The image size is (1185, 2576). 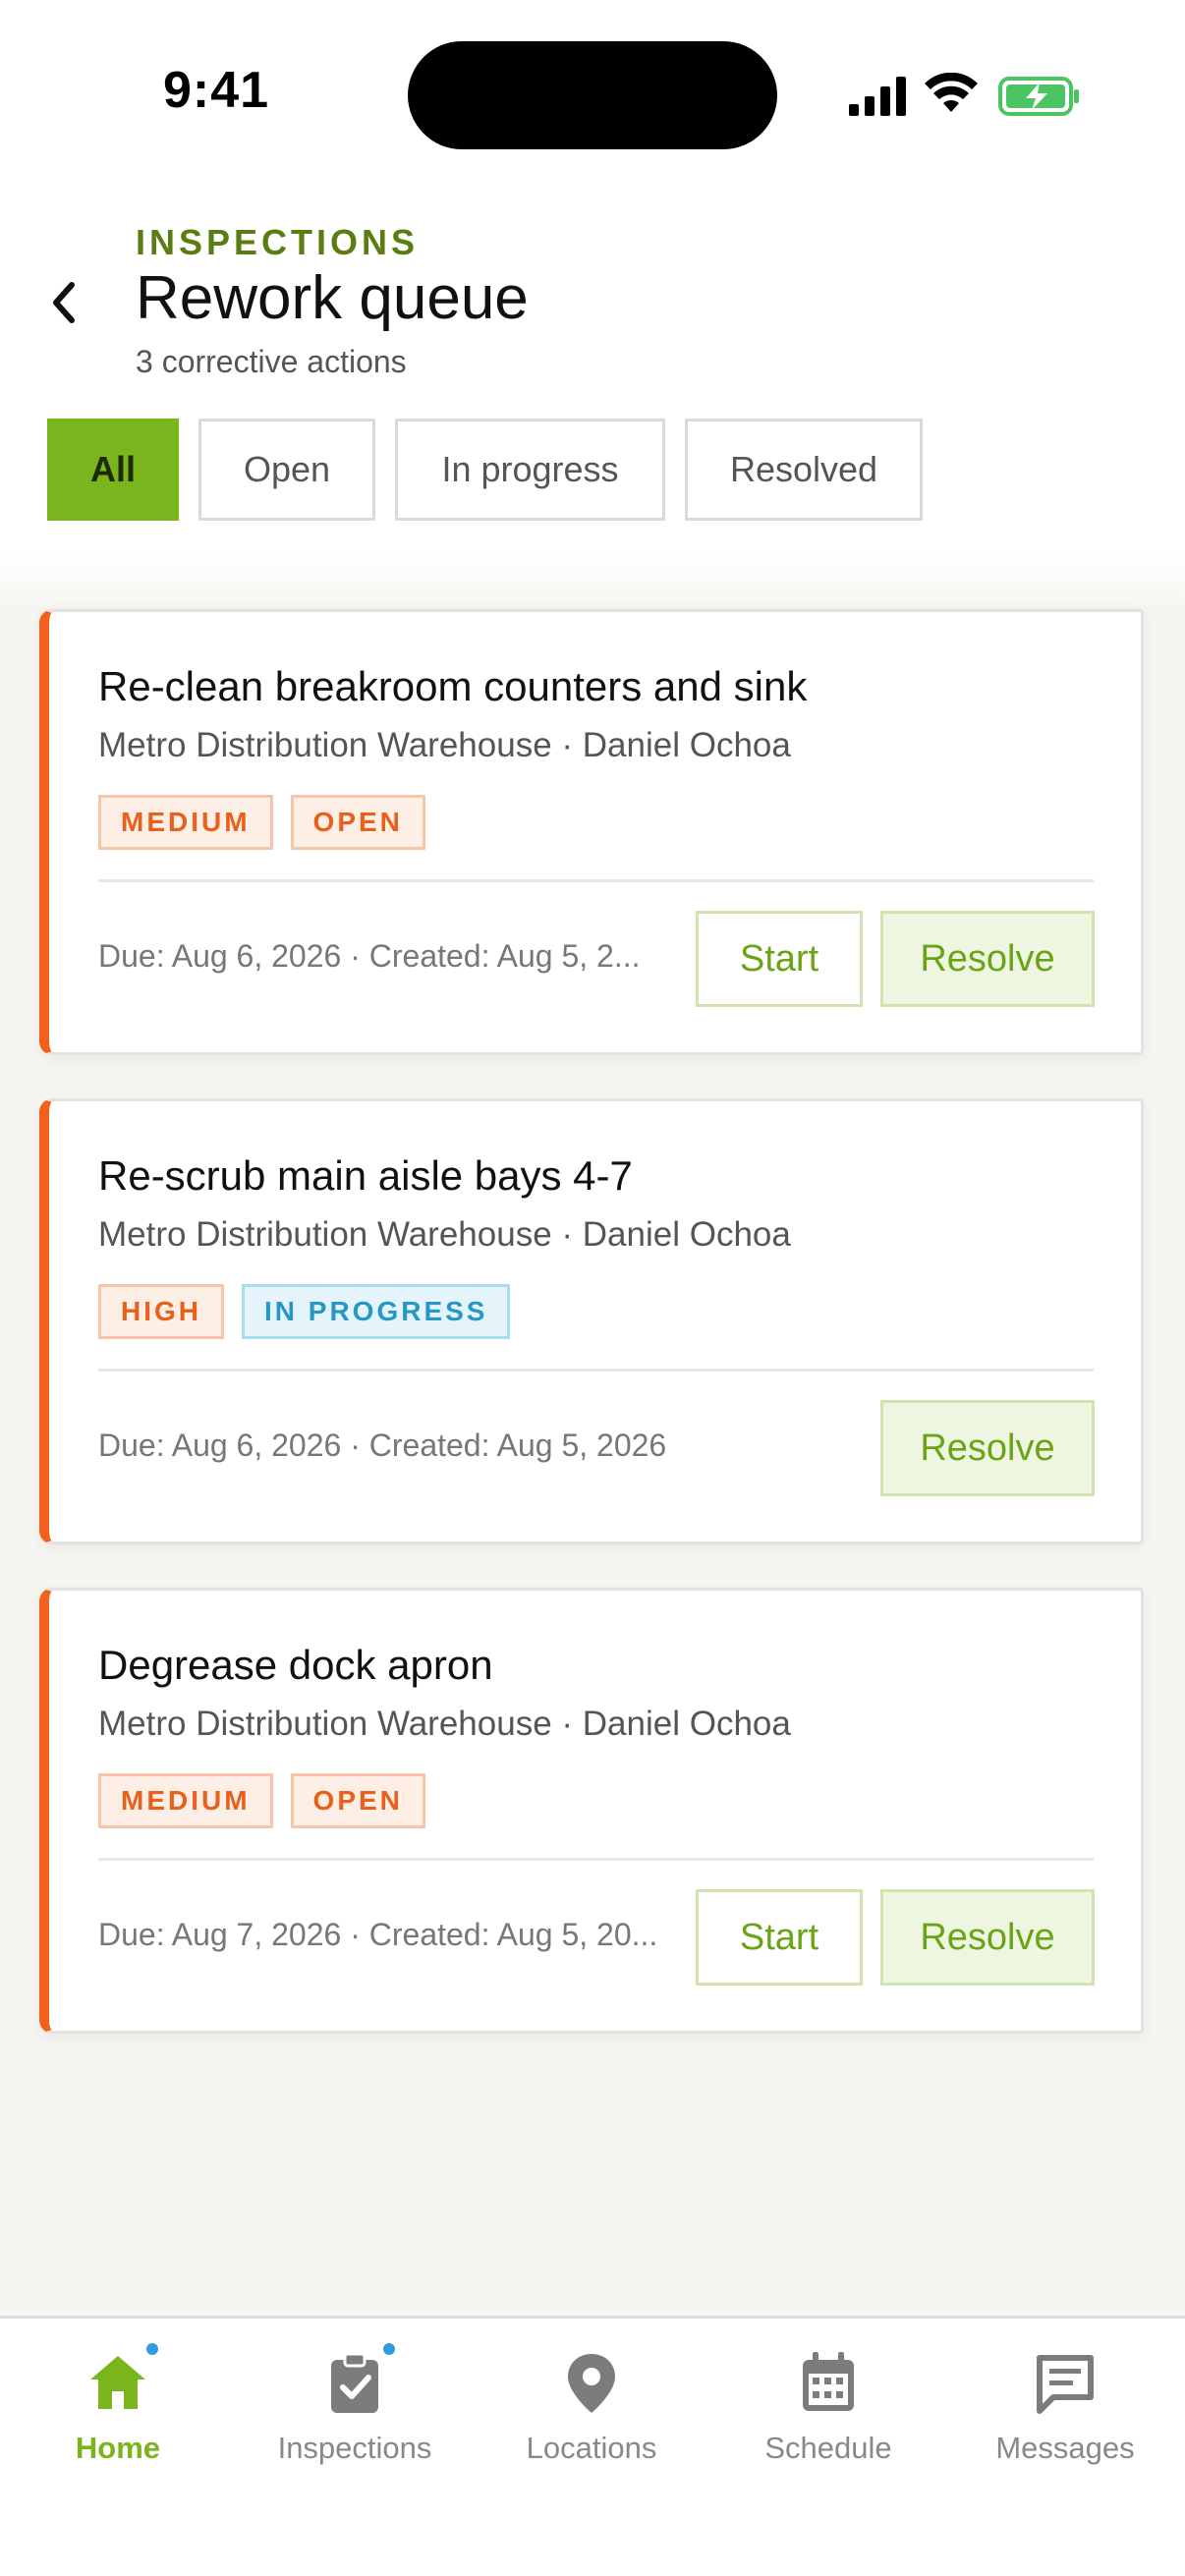 I want to click on clipboard-check-icon, so click(x=354, y=2382).